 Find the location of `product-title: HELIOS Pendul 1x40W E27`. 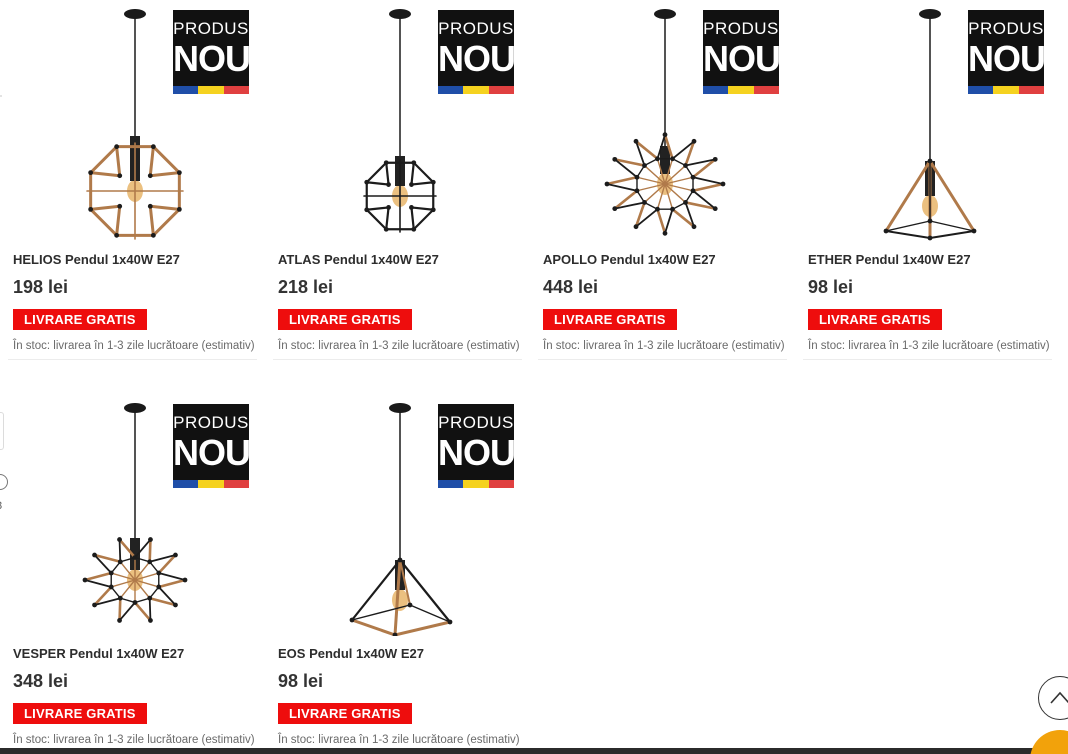

product-title: HELIOS Pendul 1x40W E27 is located at coordinates (96, 259).